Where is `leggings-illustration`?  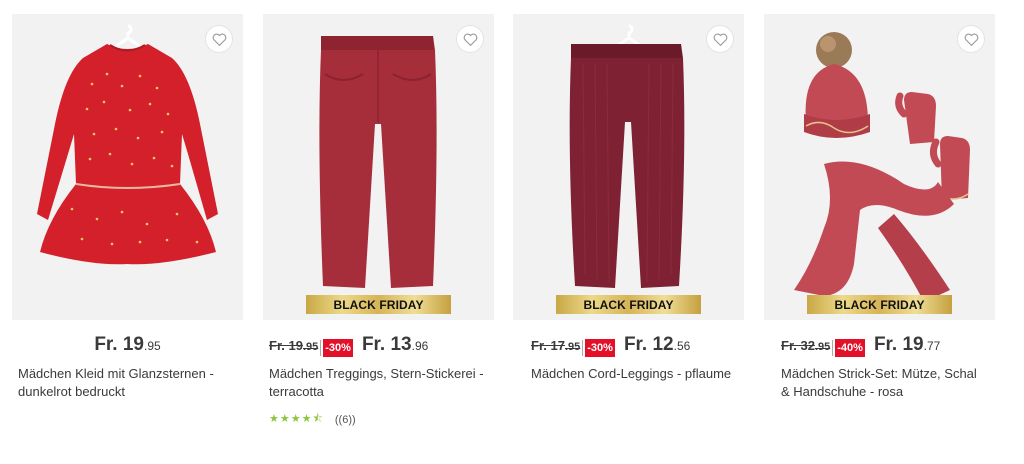 leggings-illustration is located at coordinates (627, 166).